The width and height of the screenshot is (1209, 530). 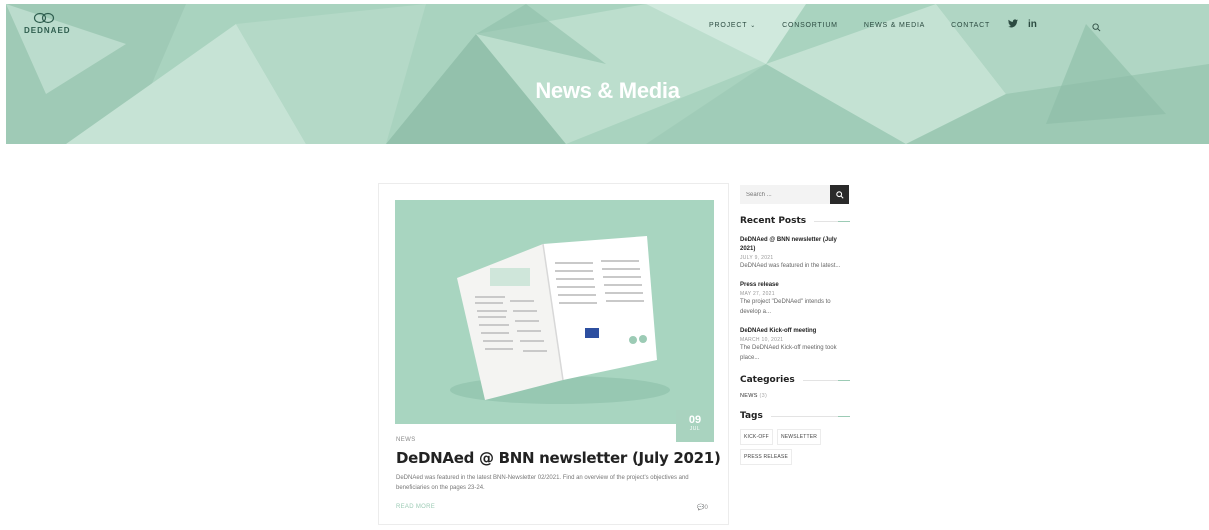 What do you see at coordinates (970, 25) in the screenshot?
I see `nav-item-contact: CONTACT` at bounding box center [970, 25].